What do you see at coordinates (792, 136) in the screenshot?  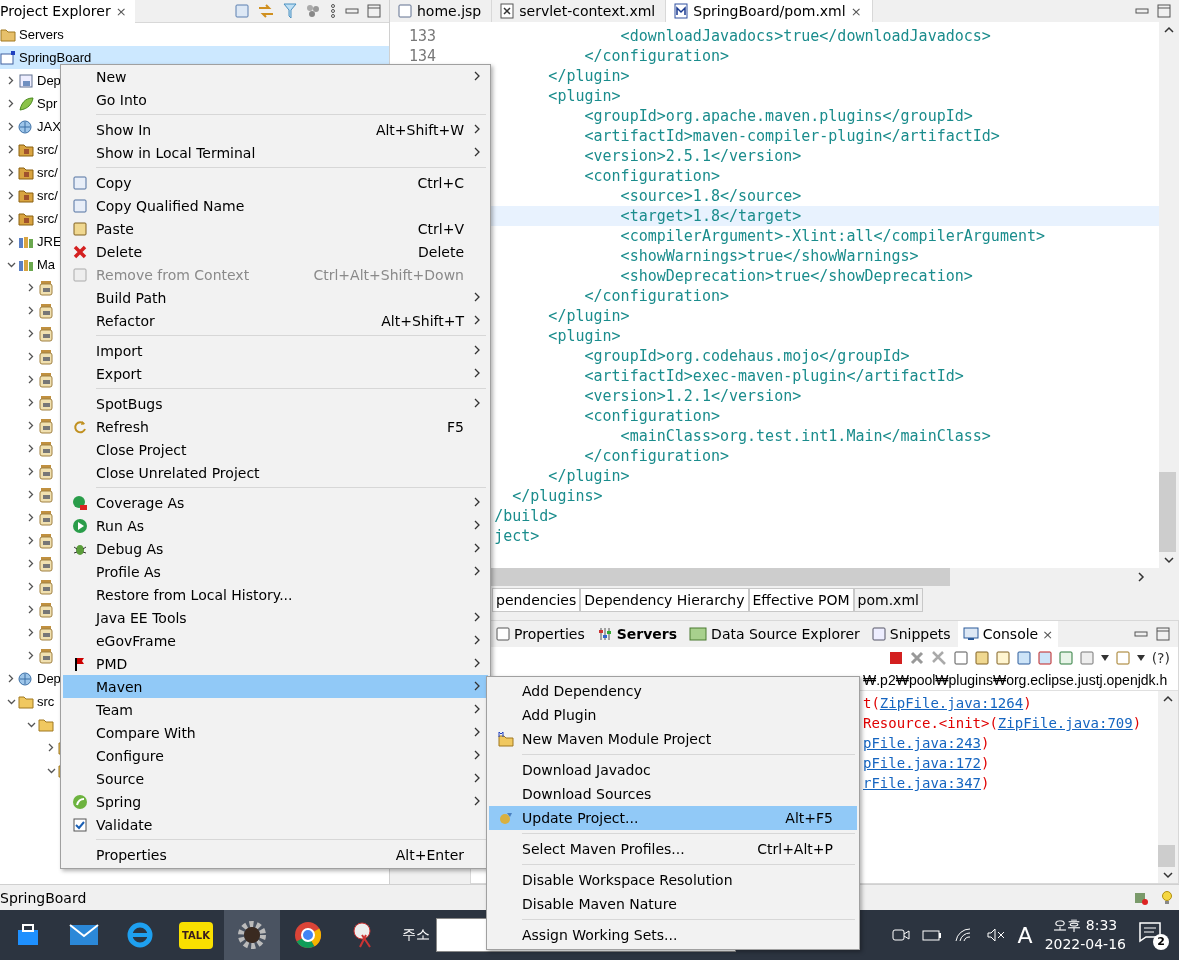 I see `code-line: <artifactId>maven-compiler-plugin</artifactId>` at bounding box center [792, 136].